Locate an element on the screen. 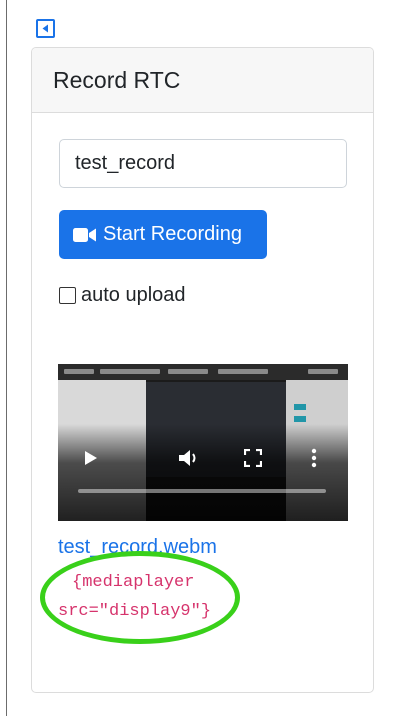  collapse-panel-button is located at coordinates (45, 28).